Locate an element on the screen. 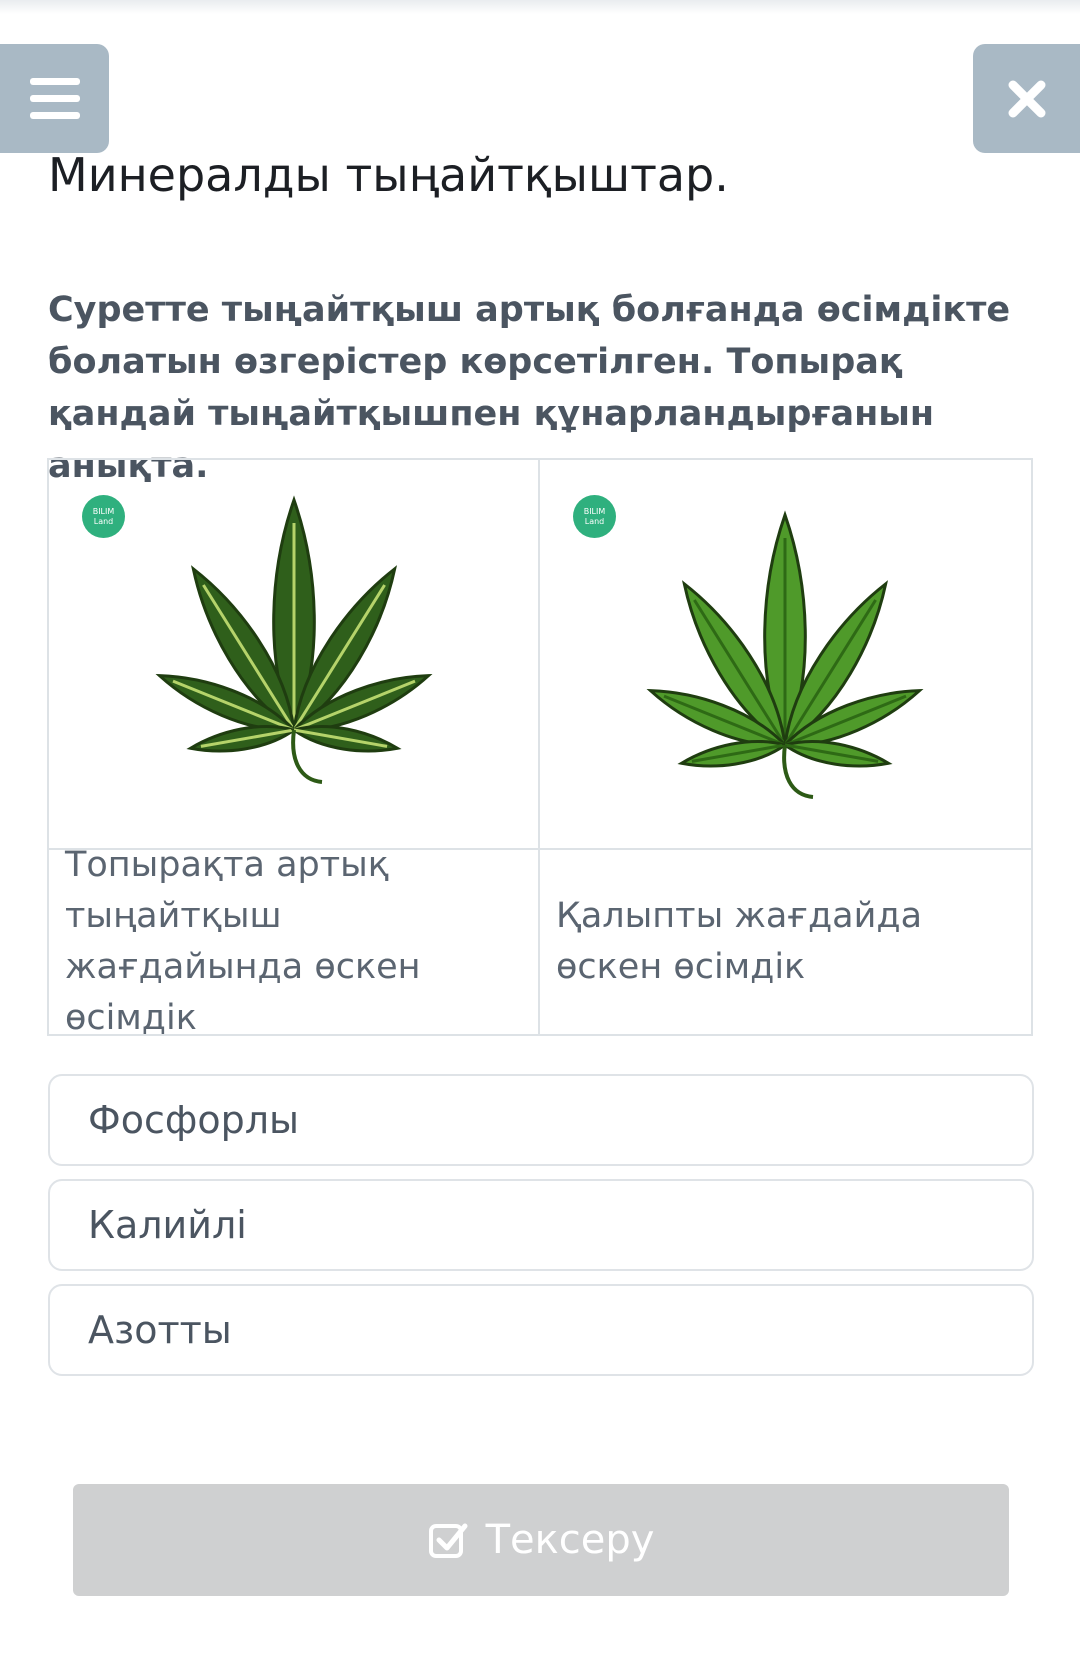 The height and width of the screenshot is (1654, 1080). check-button: Тексеру is located at coordinates (541, 1540).